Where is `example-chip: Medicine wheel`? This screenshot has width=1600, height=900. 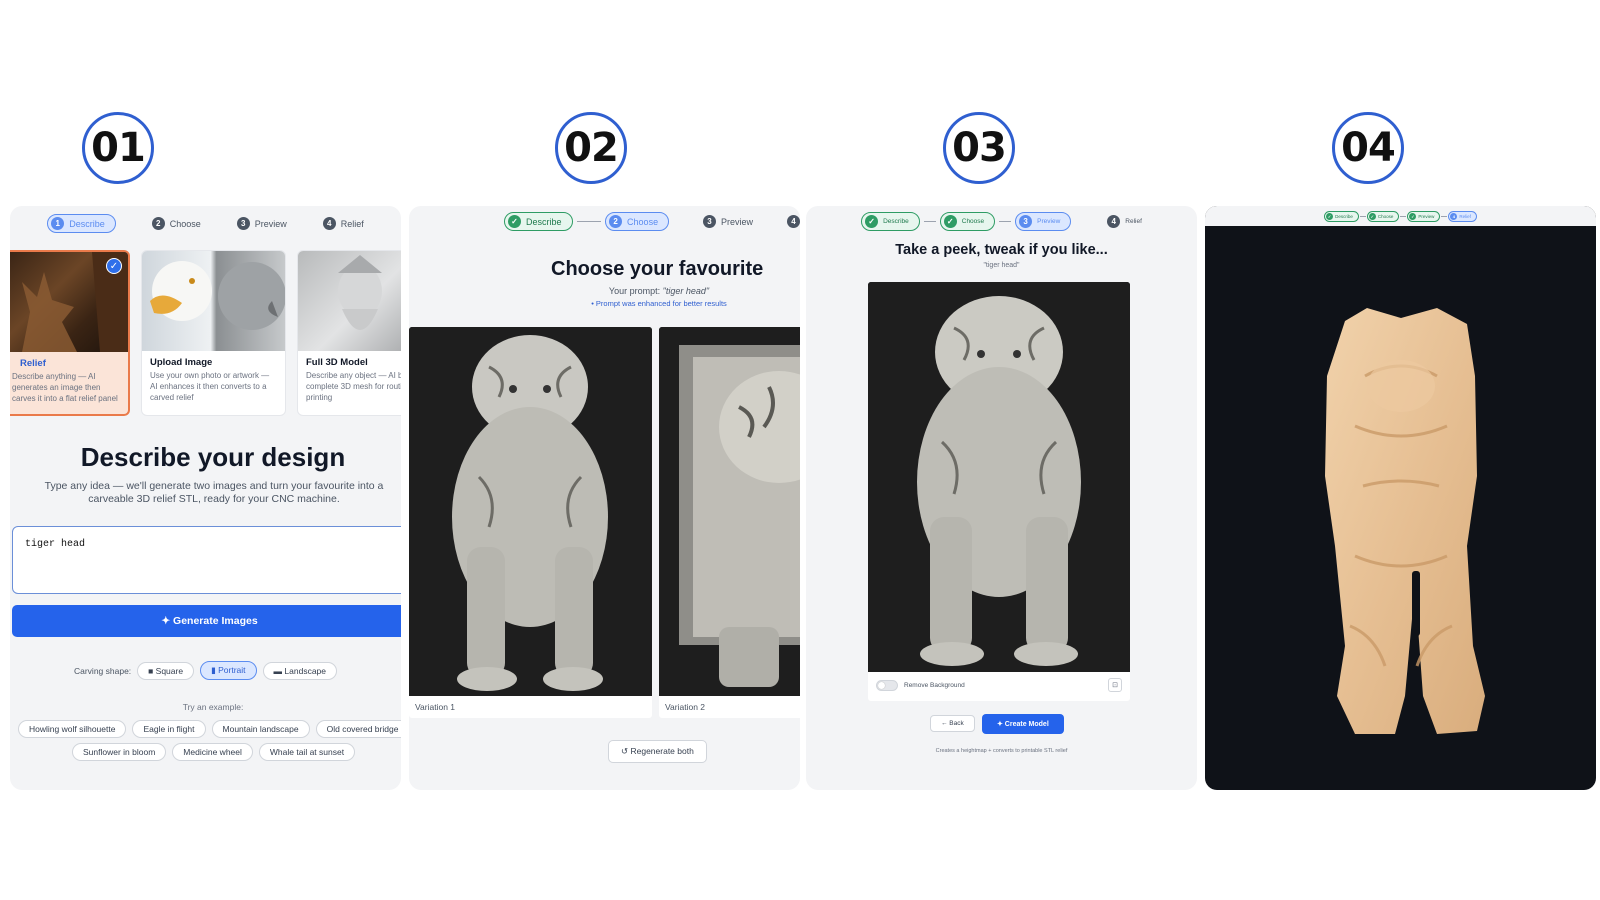 example-chip: Medicine wheel is located at coordinates (212, 752).